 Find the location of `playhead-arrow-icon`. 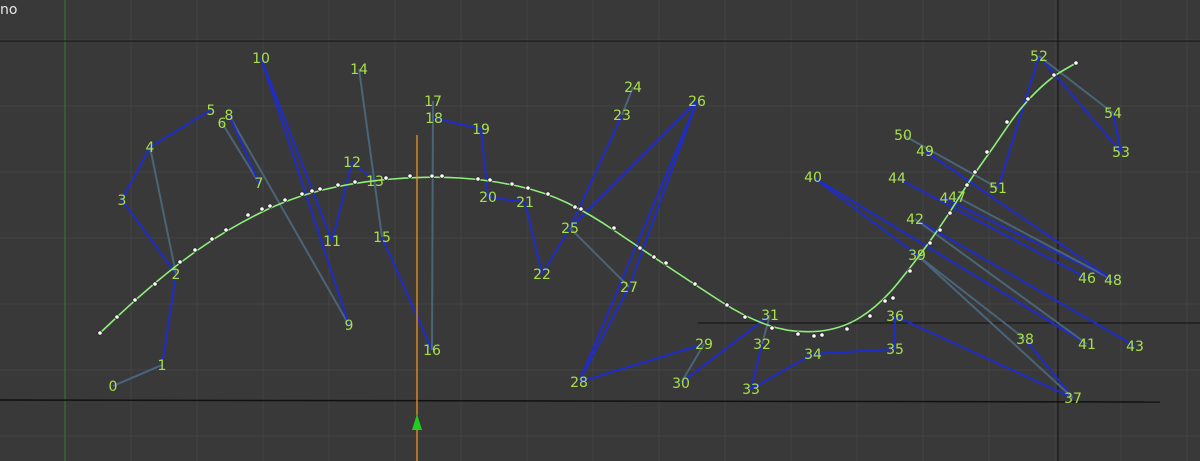

playhead-arrow-icon is located at coordinates (417, 422).